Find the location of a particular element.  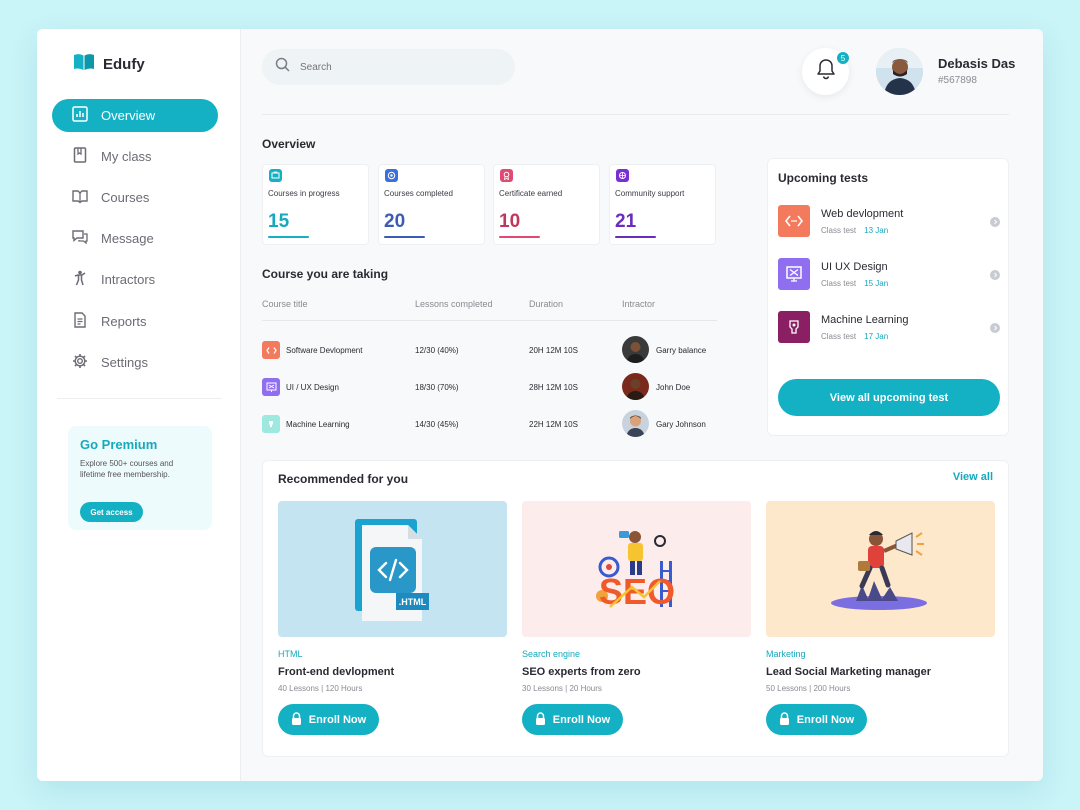

bell-icon is located at coordinates (826, 71).